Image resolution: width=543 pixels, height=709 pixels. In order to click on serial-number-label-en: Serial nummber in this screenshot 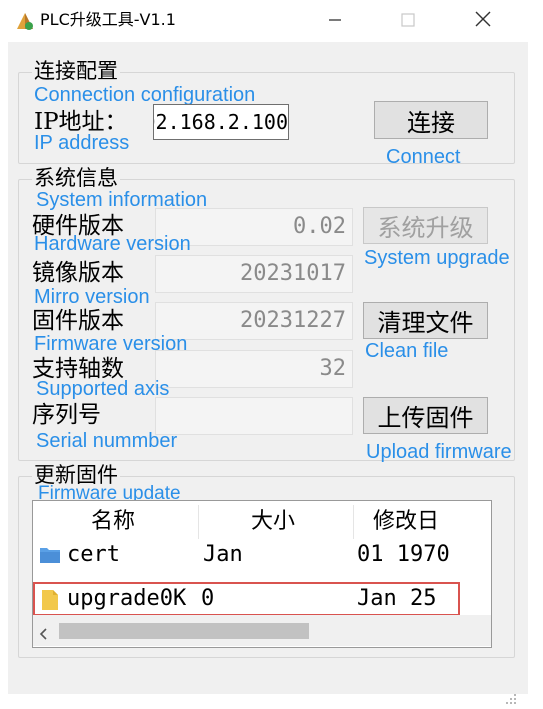, I will do `click(107, 441)`.